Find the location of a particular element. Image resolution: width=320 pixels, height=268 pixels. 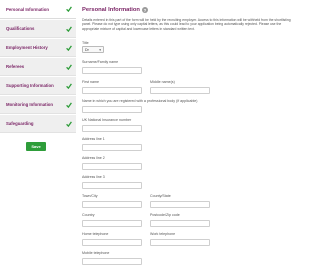

first-name-label: First name is located at coordinates (90, 82).